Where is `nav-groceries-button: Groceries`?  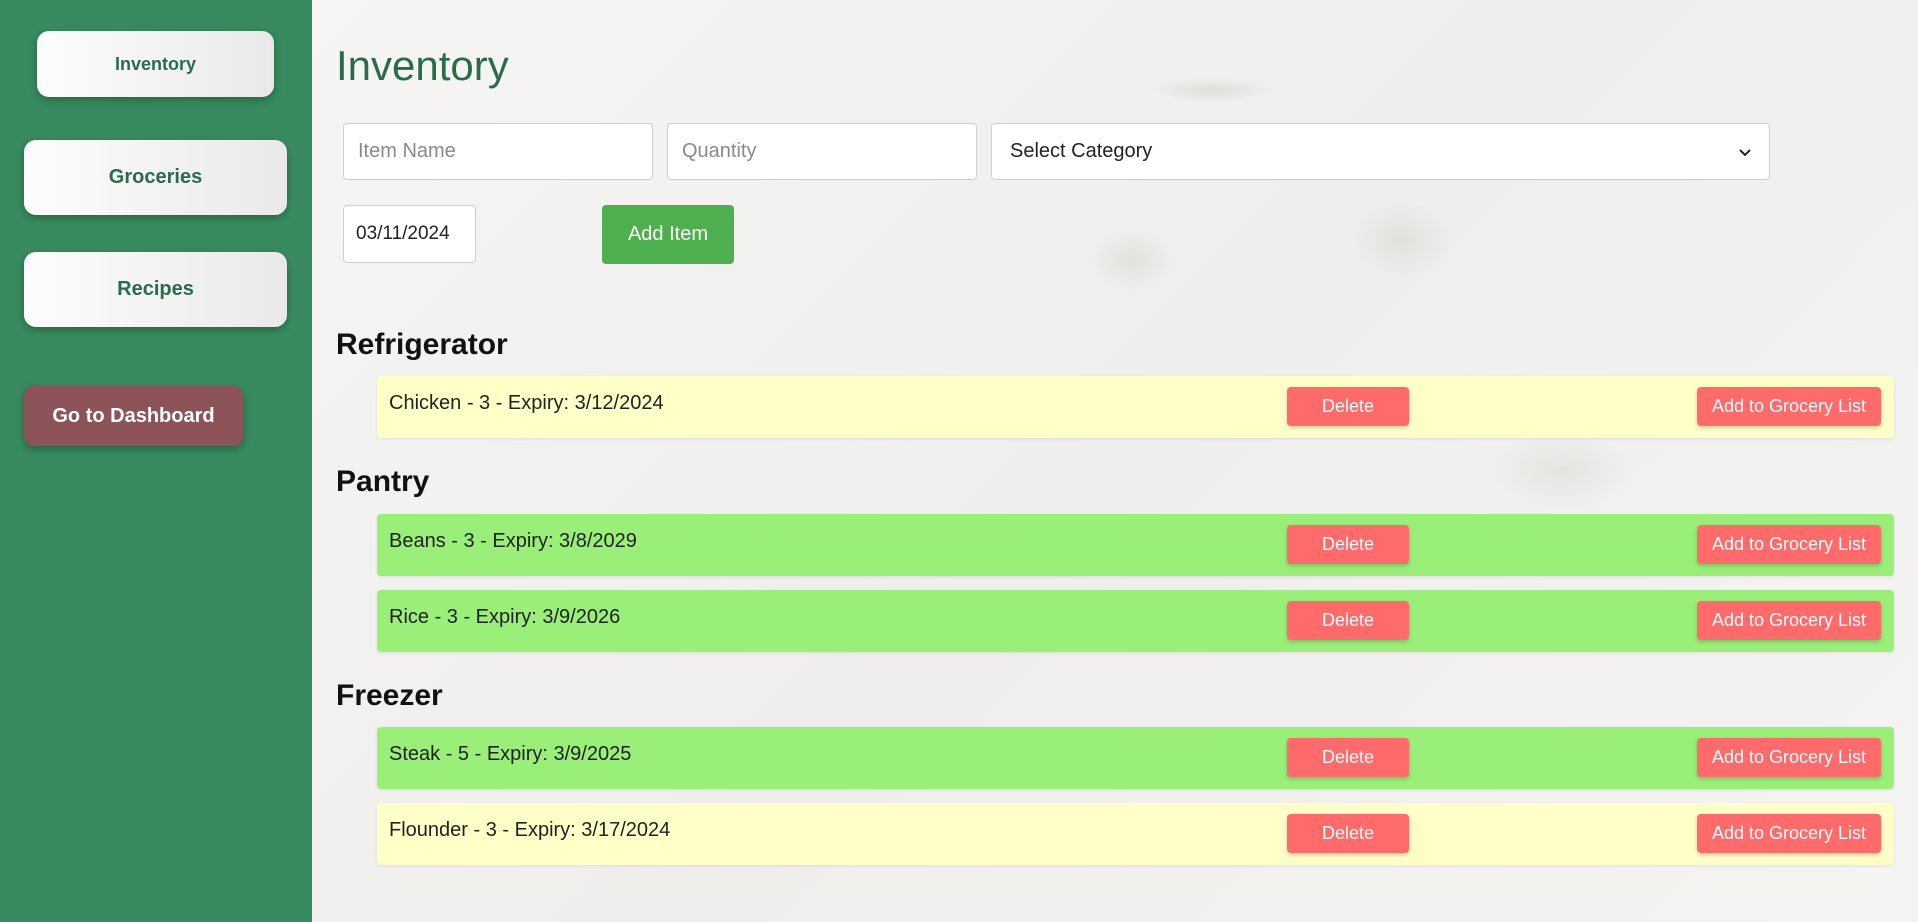 nav-groceries-button: Groceries is located at coordinates (155, 177).